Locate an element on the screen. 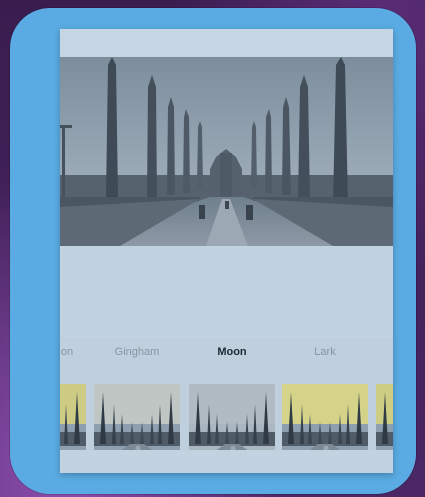 The image size is (425, 497). empty-area is located at coordinates (226, 292).